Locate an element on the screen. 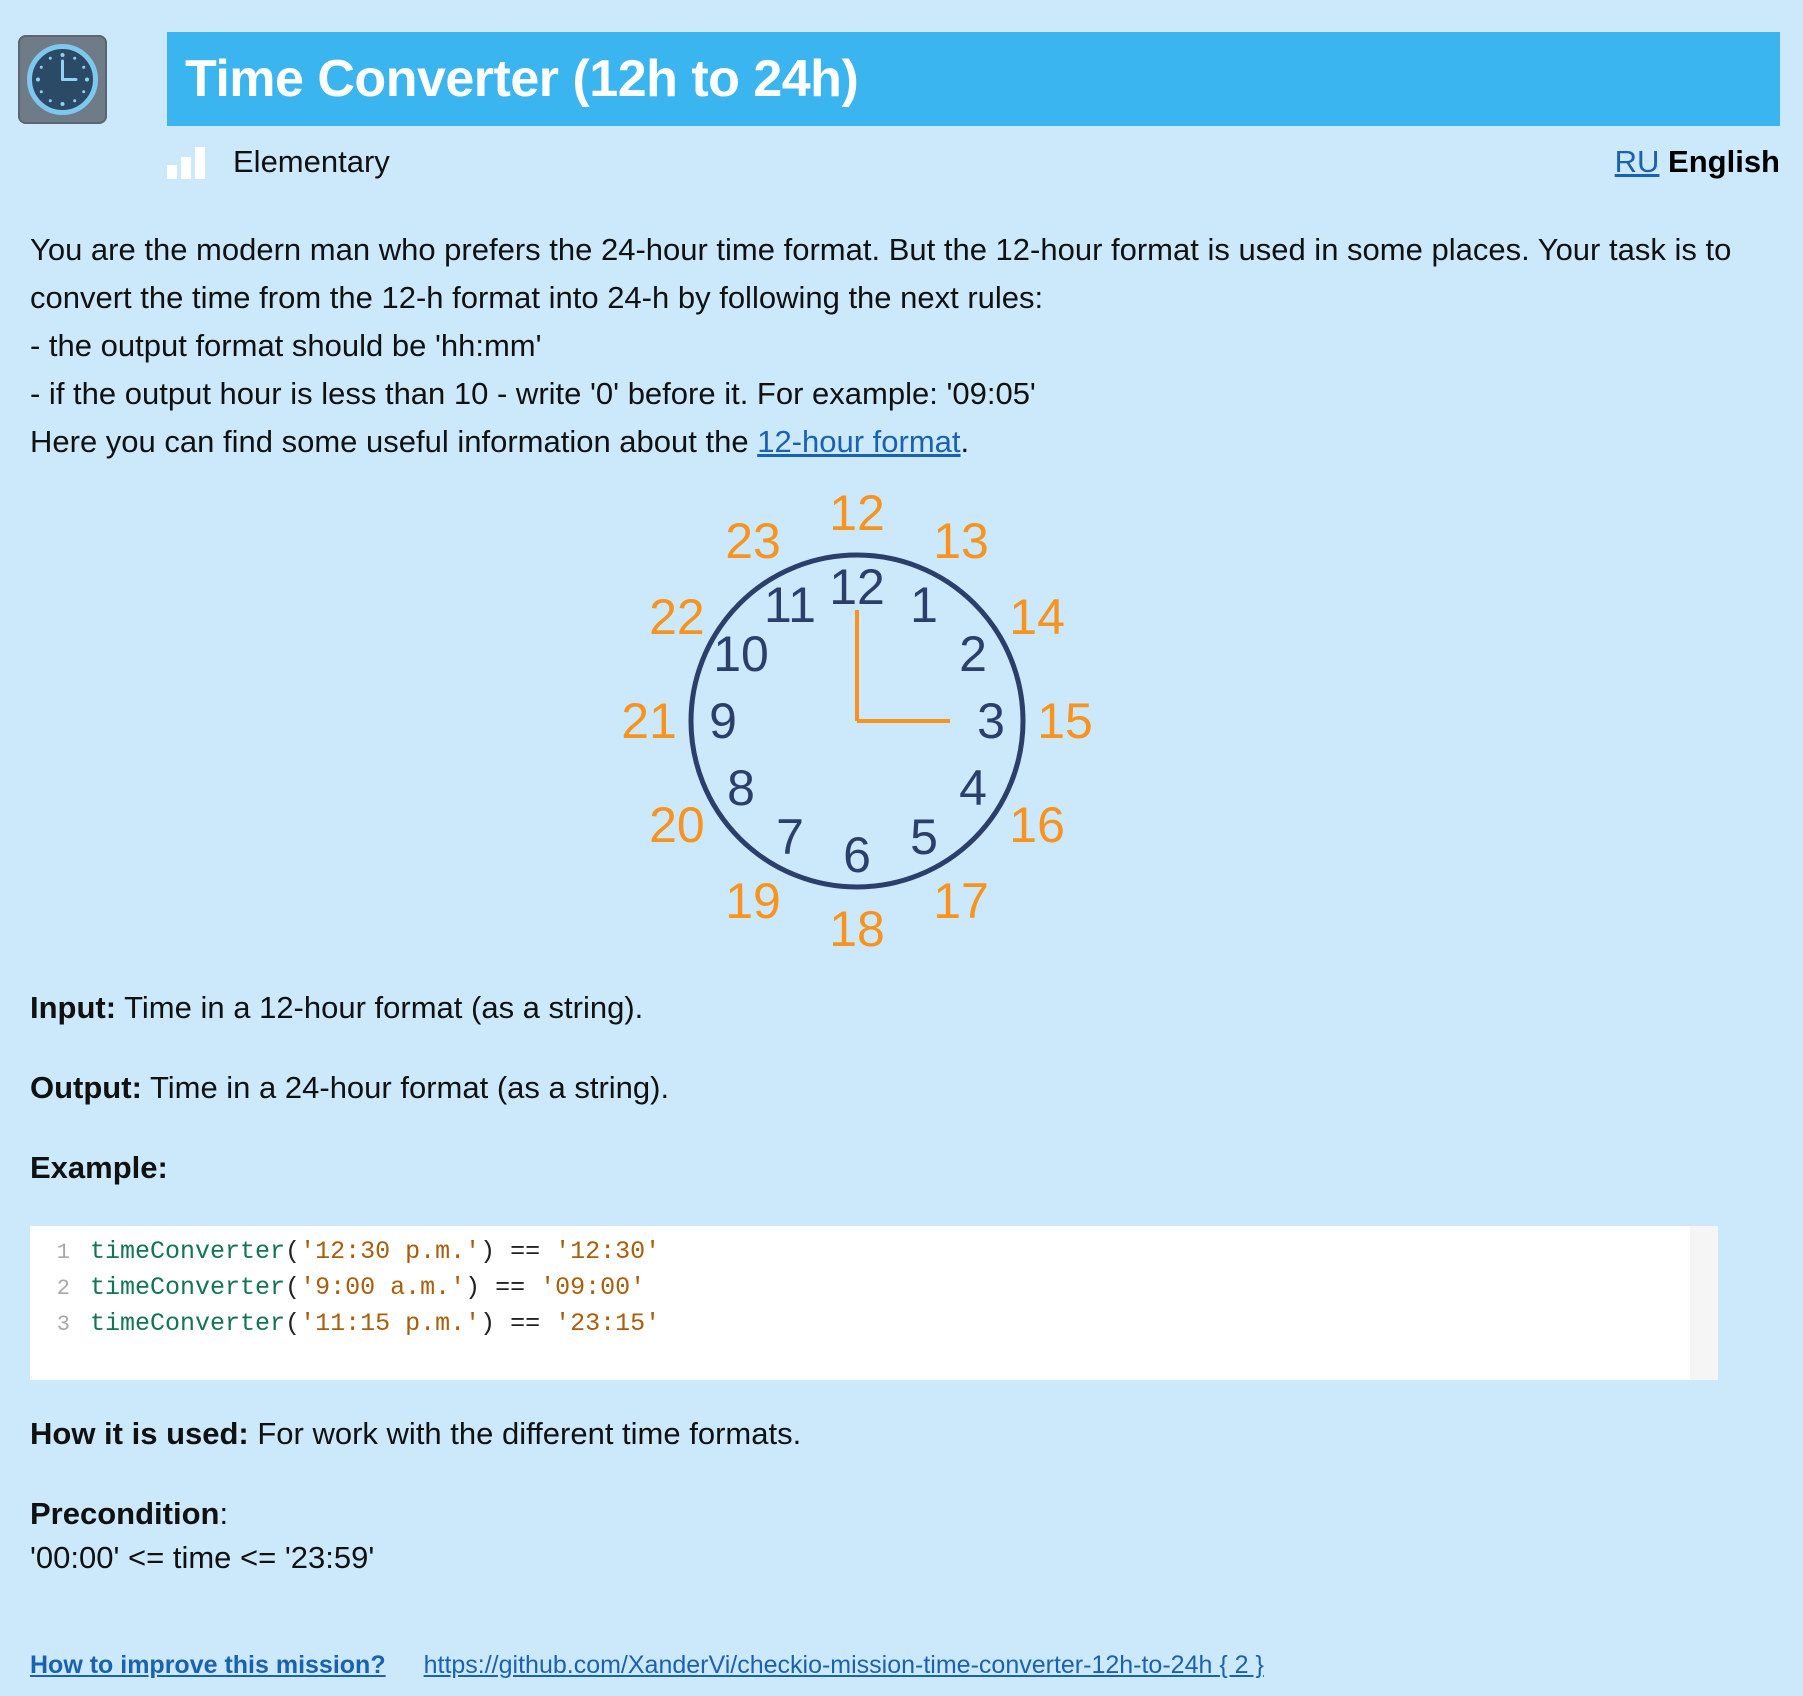 This screenshot has width=1803, height=1696. clock-hour-label: 2 is located at coordinates (973, 654).